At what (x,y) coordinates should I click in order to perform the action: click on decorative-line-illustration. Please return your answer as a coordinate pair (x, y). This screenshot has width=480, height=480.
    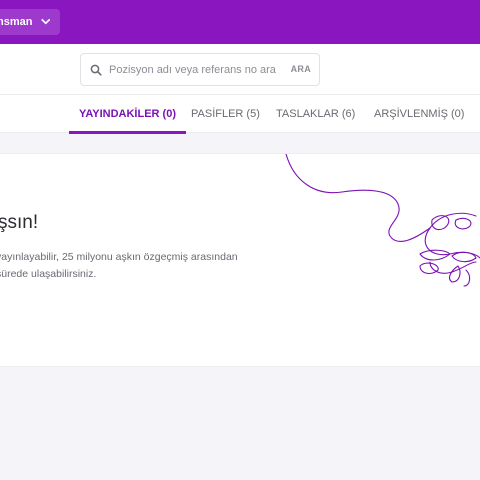
    Looking at the image, I should click on (382, 220).